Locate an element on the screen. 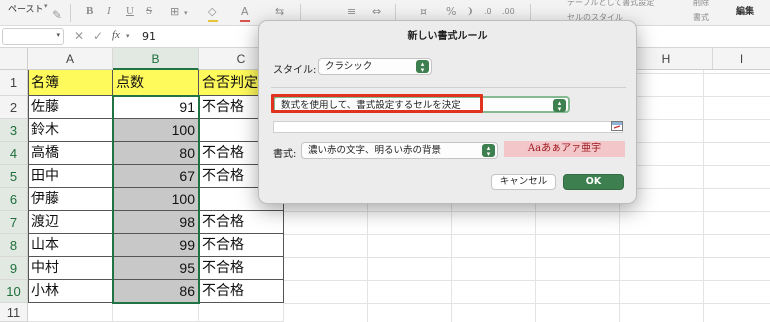 This screenshot has width=770, height=322. formula-rule-input is located at coordinates (448, 127).